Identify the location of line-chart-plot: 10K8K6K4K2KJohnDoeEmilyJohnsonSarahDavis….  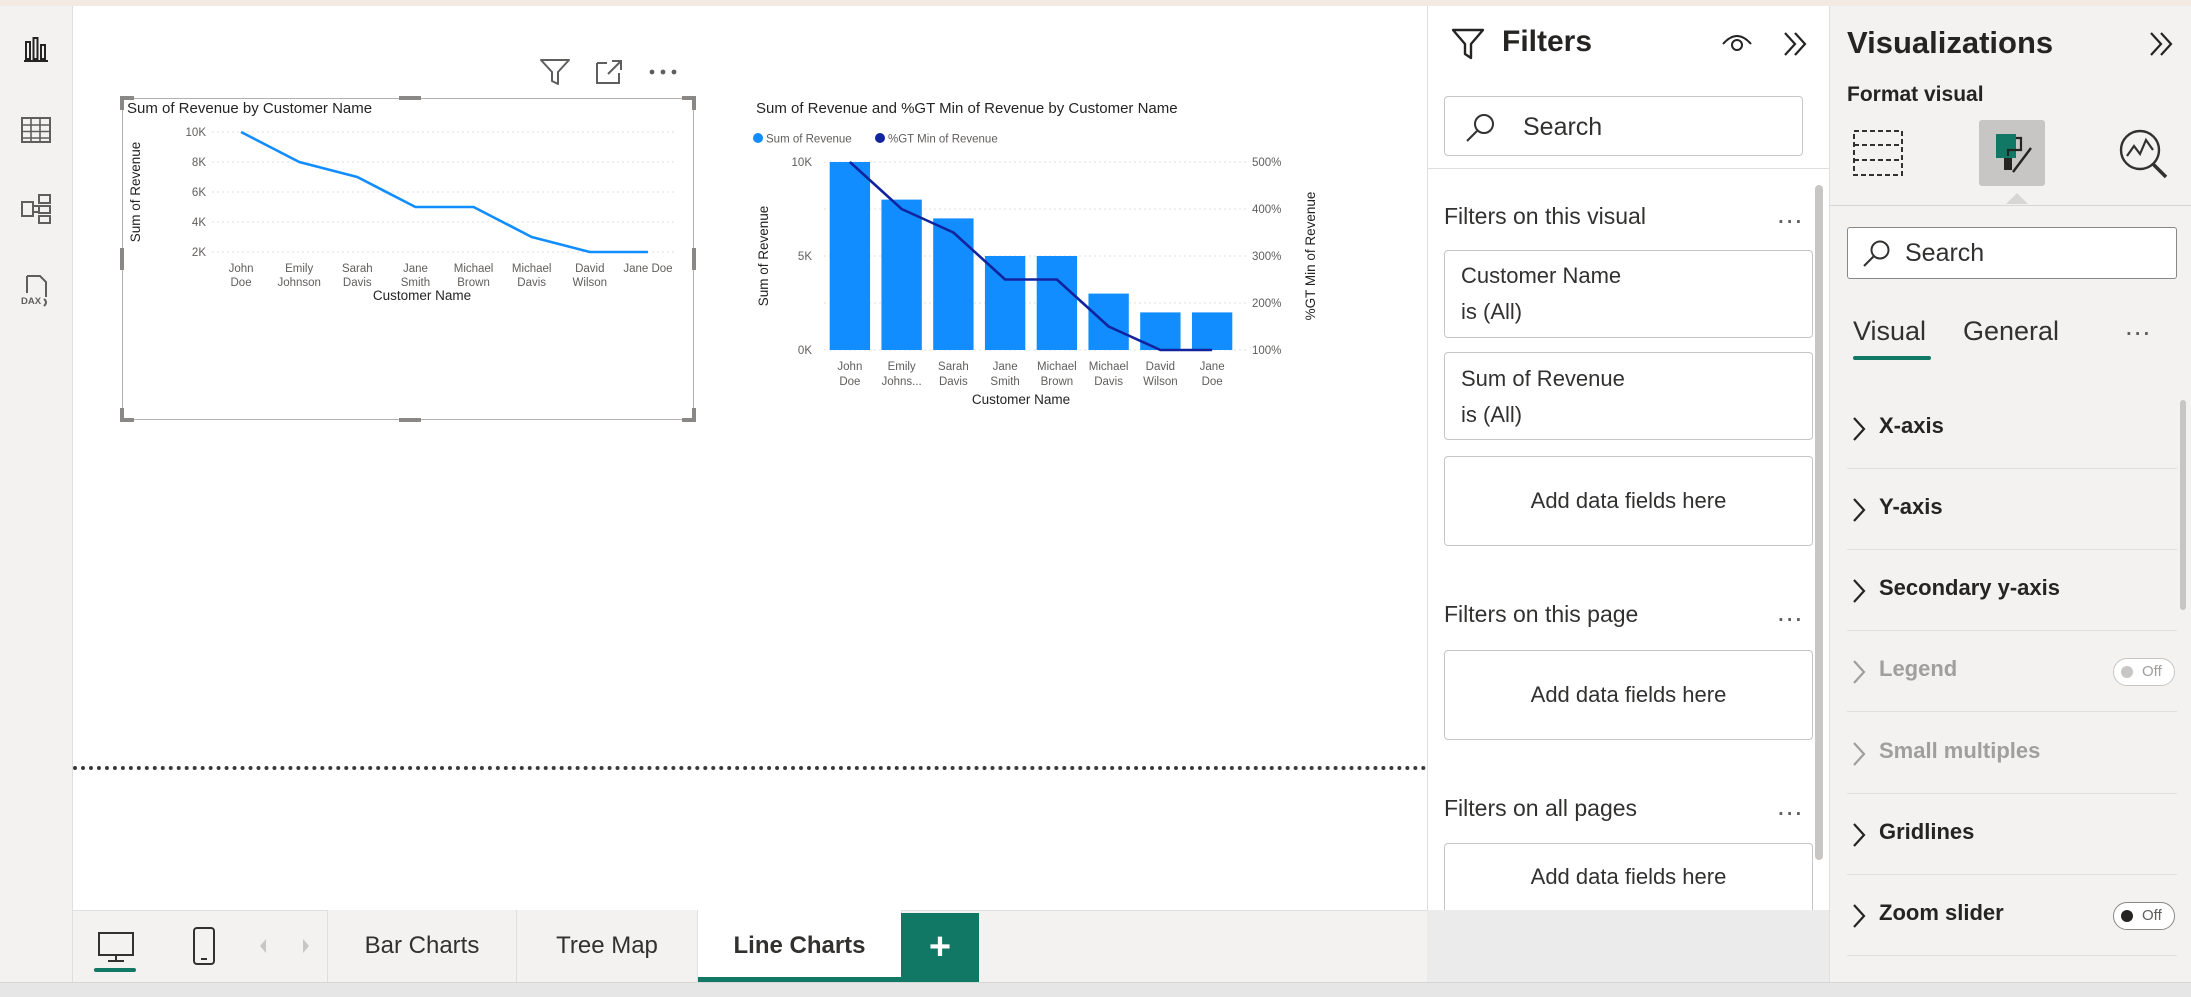
(408, 268).